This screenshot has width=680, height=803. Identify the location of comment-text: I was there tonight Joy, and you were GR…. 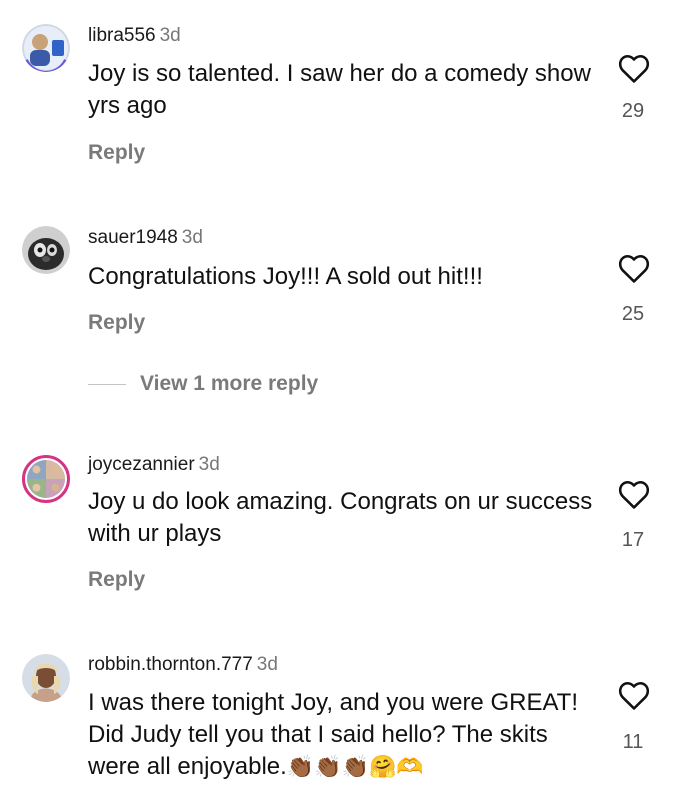
(343, 735).